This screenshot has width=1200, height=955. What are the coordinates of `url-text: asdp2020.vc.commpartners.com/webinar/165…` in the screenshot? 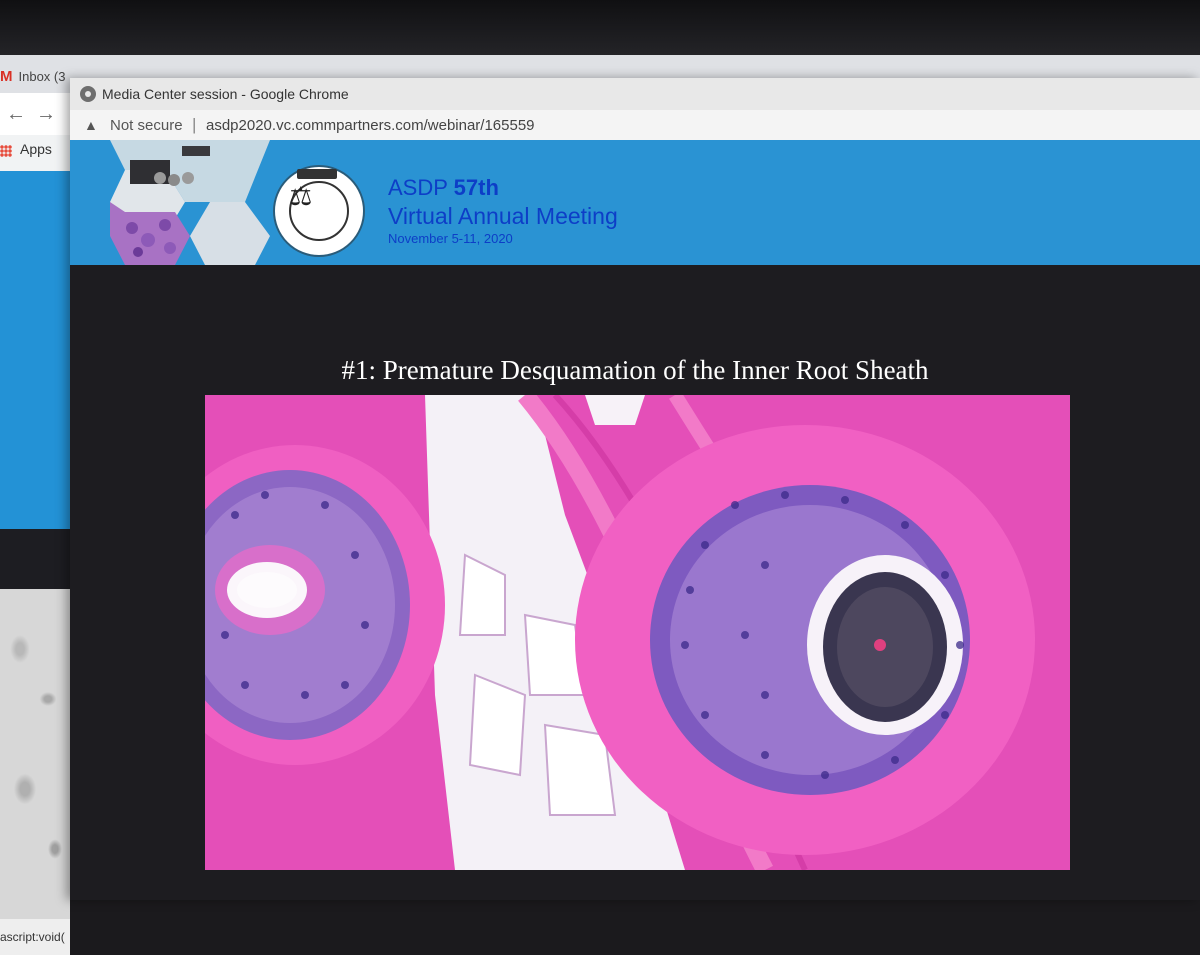 It's located at (370, 125).